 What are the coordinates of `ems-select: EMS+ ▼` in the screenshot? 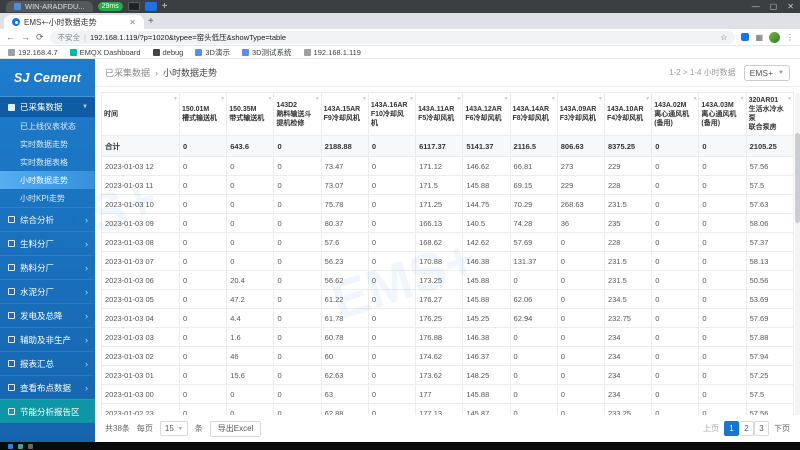 It's located at (766, 72).